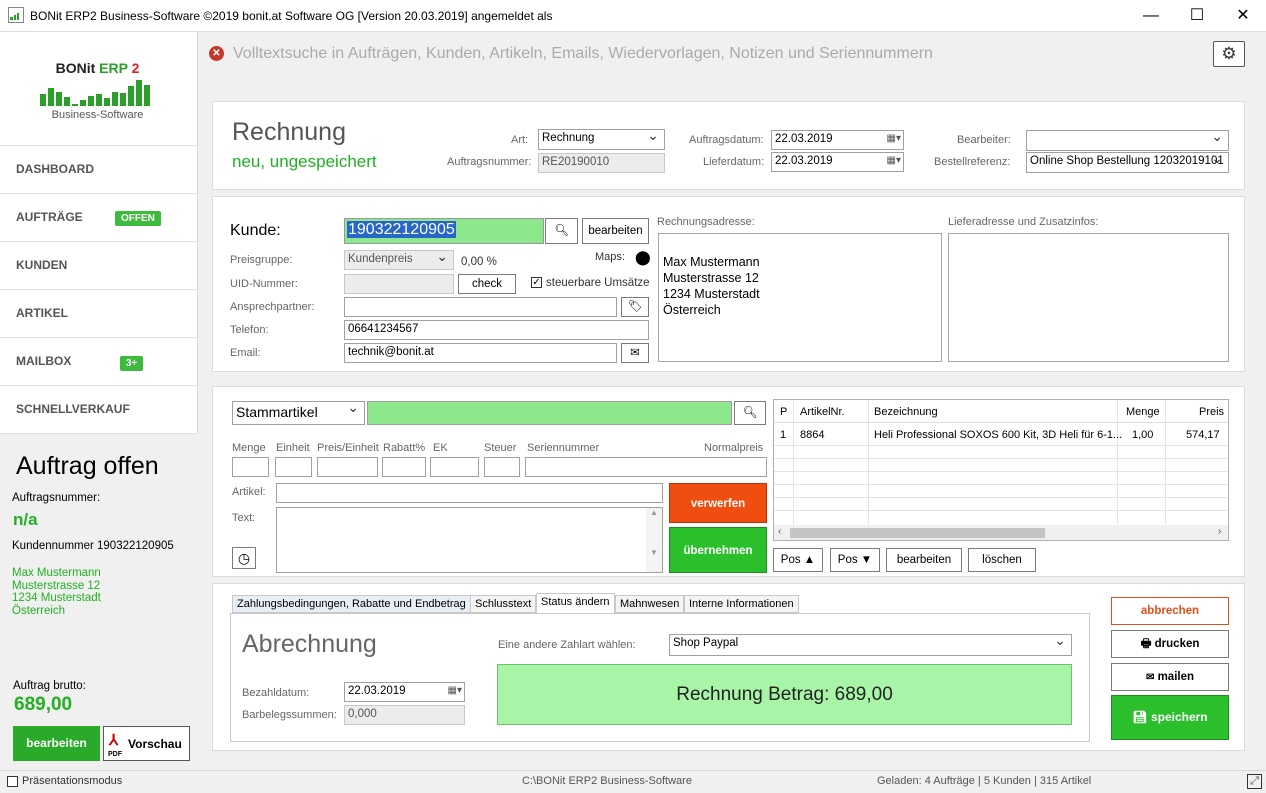 Image resolution: width=1266 pixels, height=793 pixels. What do you see at coordinates (216, 53) in the screenshot?
I see `clear-search-icon: ✕` at bounding box center [216, 53].